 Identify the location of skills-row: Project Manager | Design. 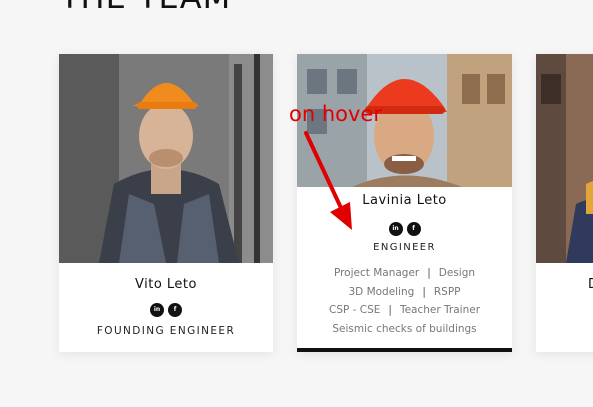
(404, 273).